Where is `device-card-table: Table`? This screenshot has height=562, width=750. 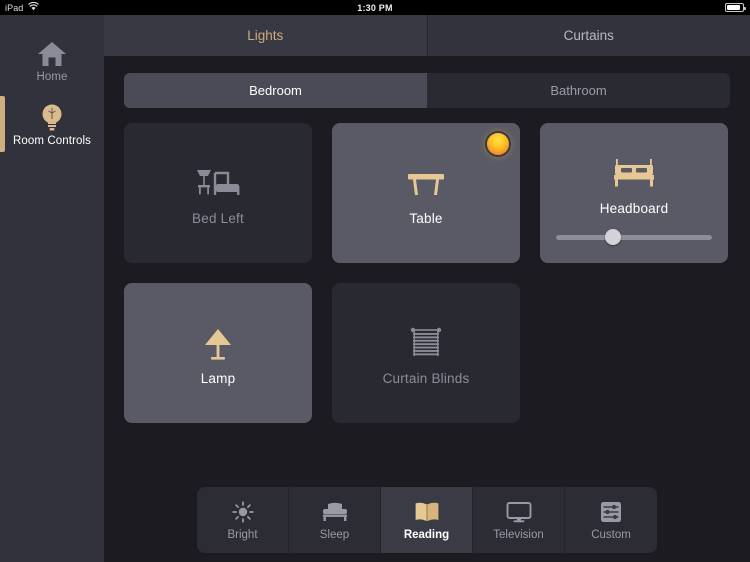
device-card-table: Table is located at coordinates (426, 193).